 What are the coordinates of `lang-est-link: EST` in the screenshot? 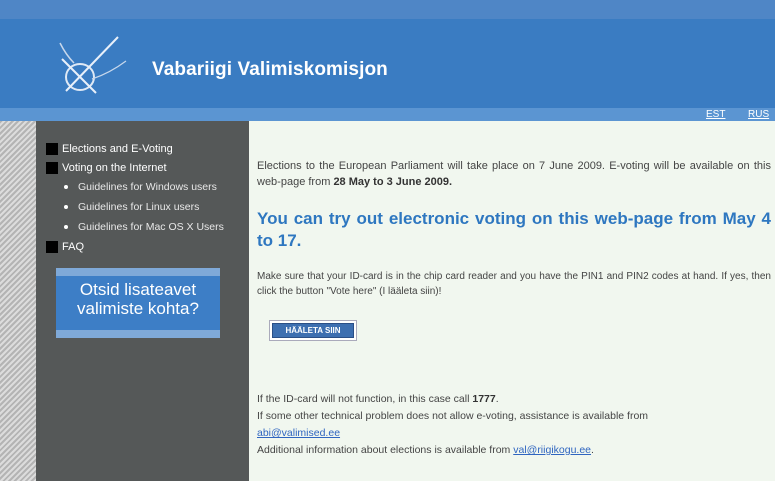 It's located at (715, 114).